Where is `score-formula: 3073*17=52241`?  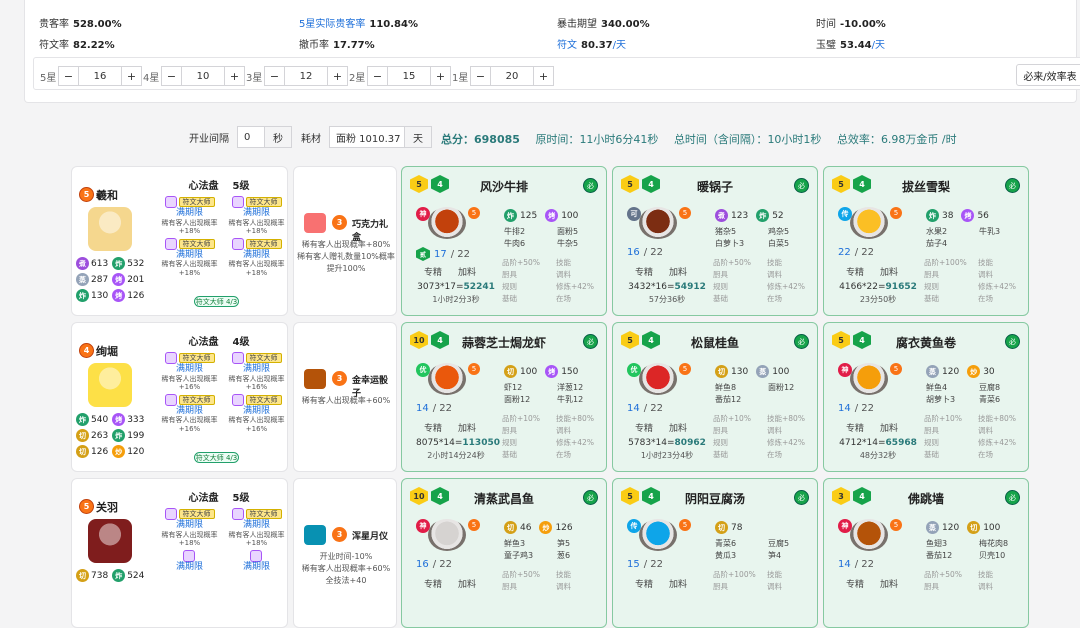
score-formula: 3073*17=52241 is located at coordinates (456, 287).